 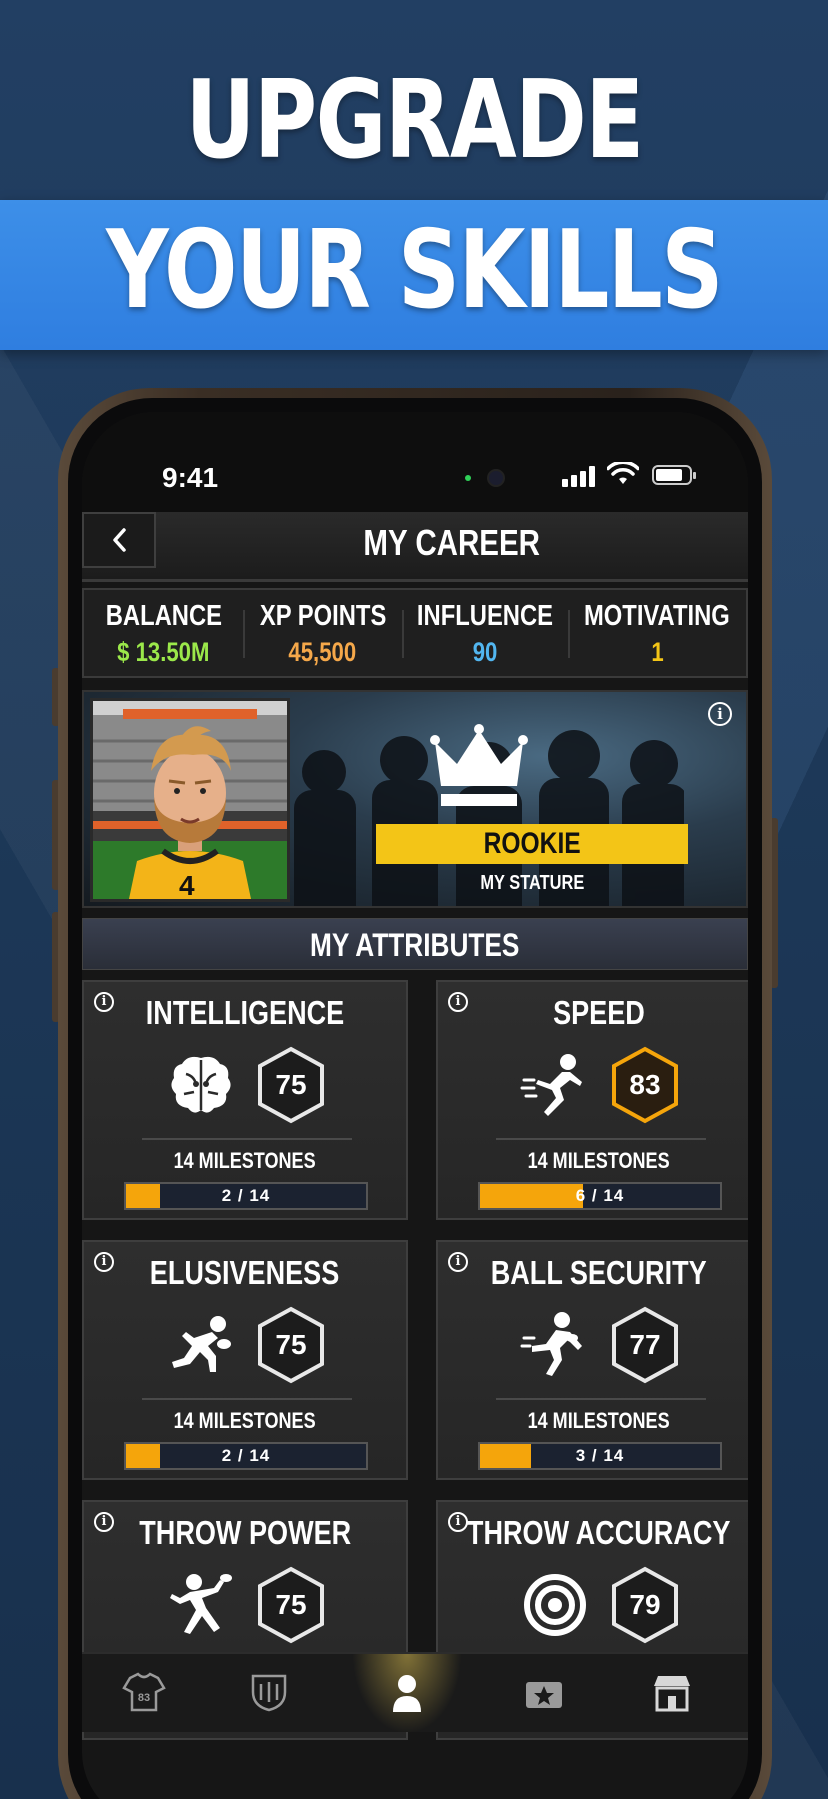 What do you see at coordinates (190, 477) in the screenshot?
I see `status-time: 9:41` at bounding box center [190, 477].